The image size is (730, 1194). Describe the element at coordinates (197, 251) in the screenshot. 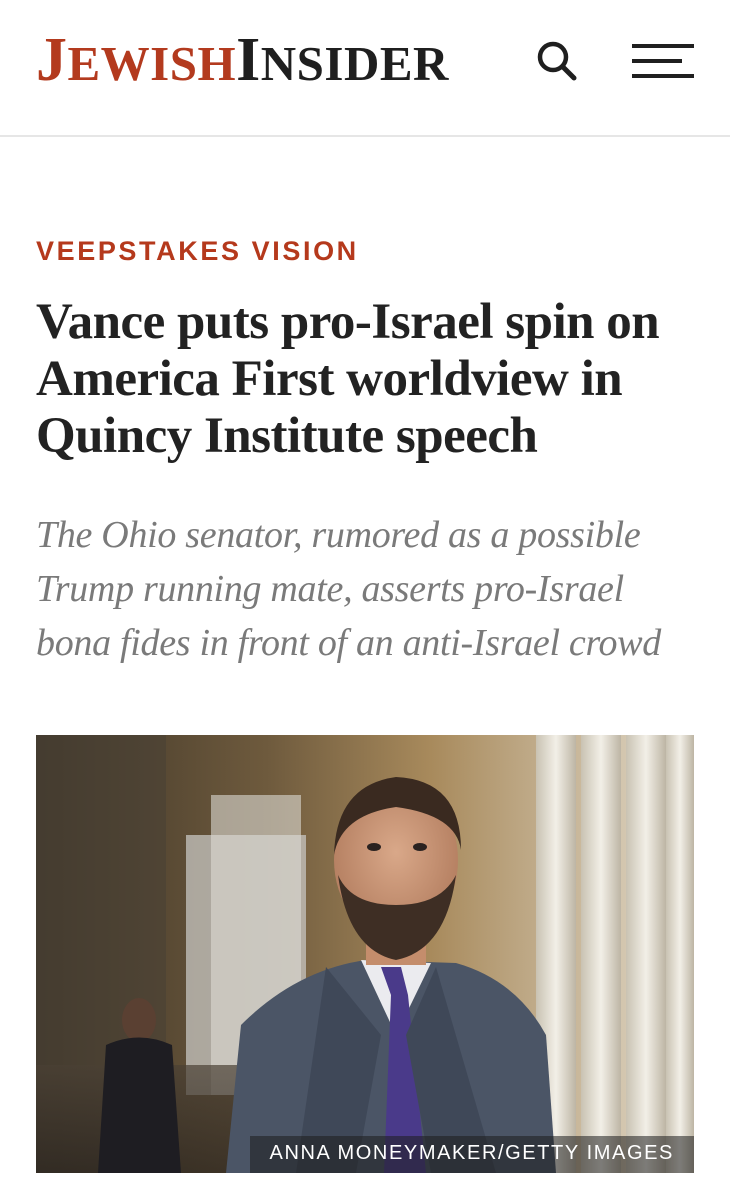

I see `article-category: VEEPSTAKES VISION` at that location.